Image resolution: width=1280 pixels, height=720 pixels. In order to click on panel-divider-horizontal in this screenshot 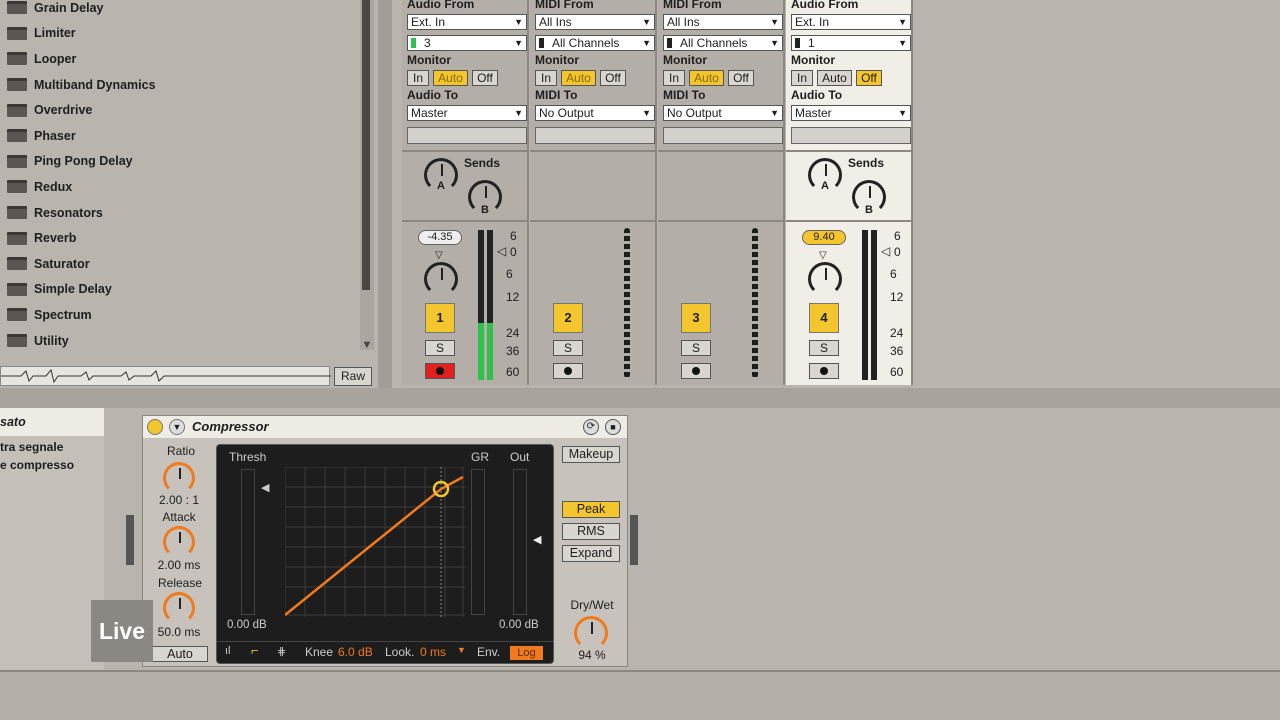, I will do `click(640, 398)`.